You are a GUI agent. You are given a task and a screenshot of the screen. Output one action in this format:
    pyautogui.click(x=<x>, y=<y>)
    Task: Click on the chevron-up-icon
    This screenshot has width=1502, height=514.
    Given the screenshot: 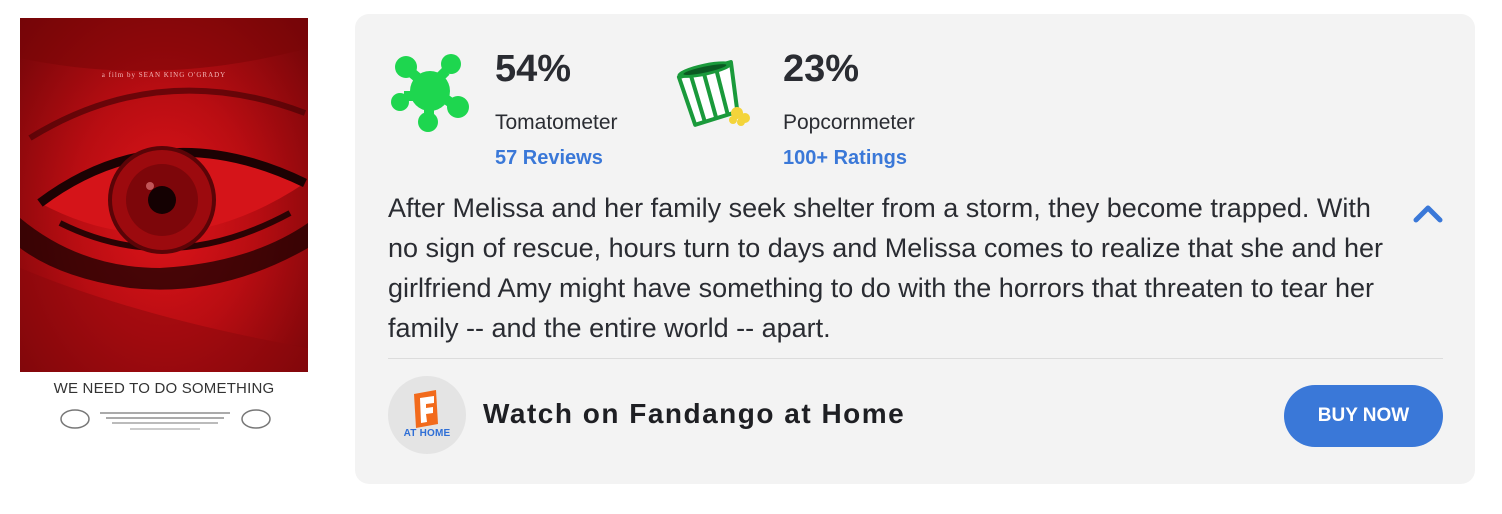 What is the action you would take?
    pyautogui.click(x=1428, y=214)
    